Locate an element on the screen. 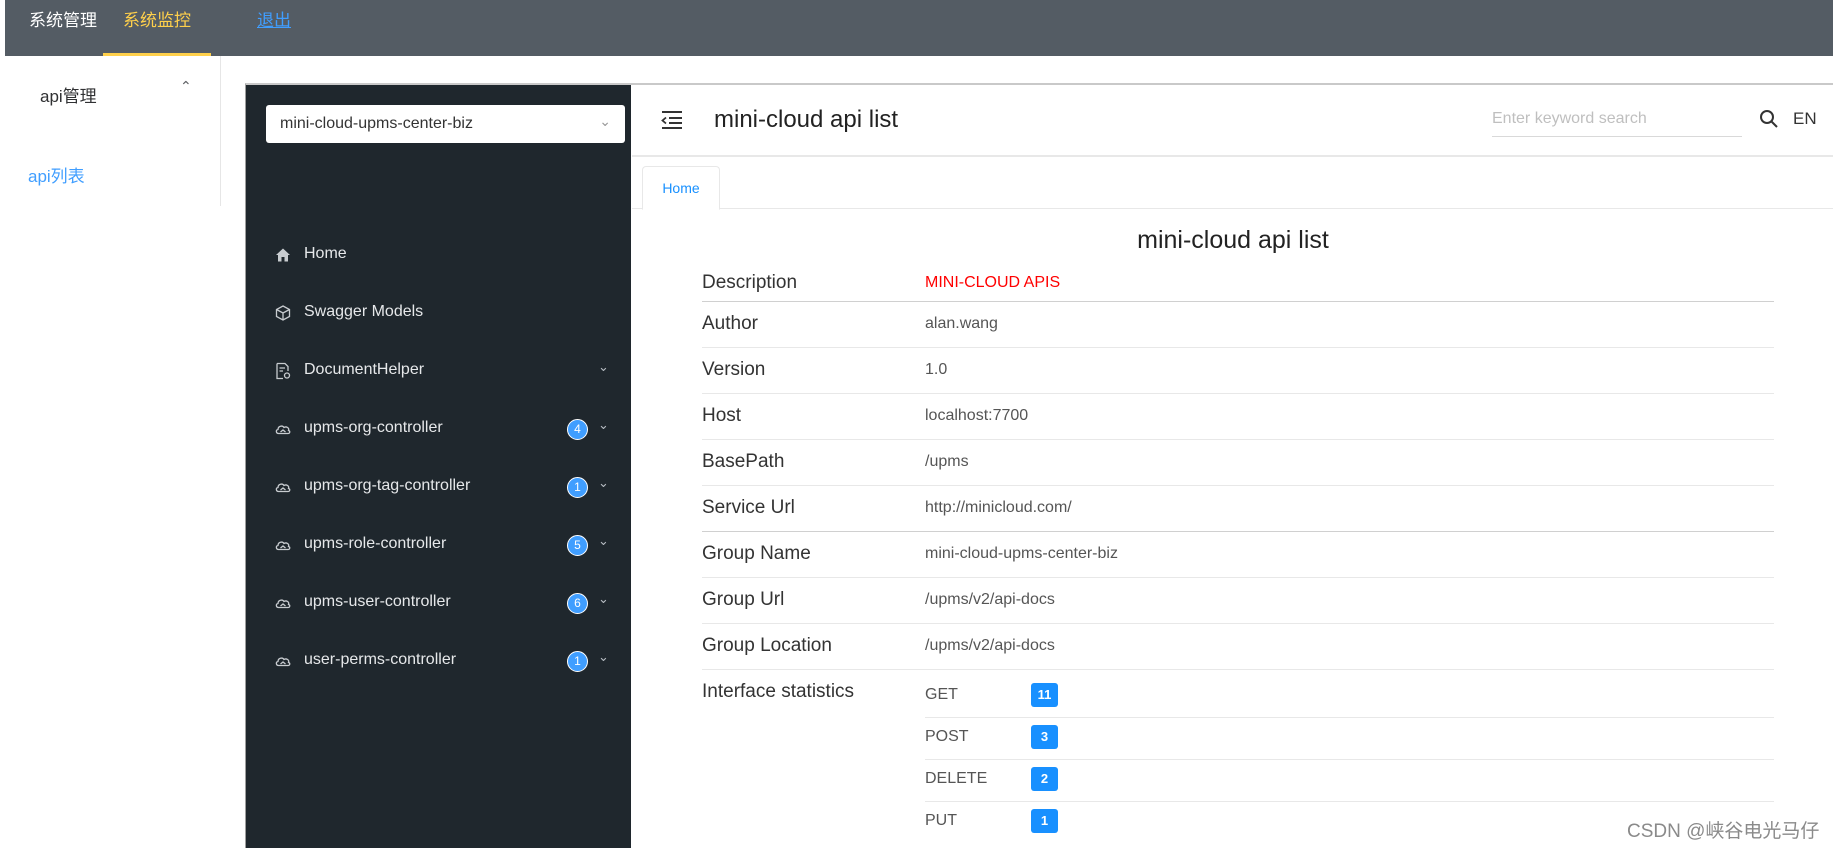  info-key: Author is located at coordinates (730, 323).